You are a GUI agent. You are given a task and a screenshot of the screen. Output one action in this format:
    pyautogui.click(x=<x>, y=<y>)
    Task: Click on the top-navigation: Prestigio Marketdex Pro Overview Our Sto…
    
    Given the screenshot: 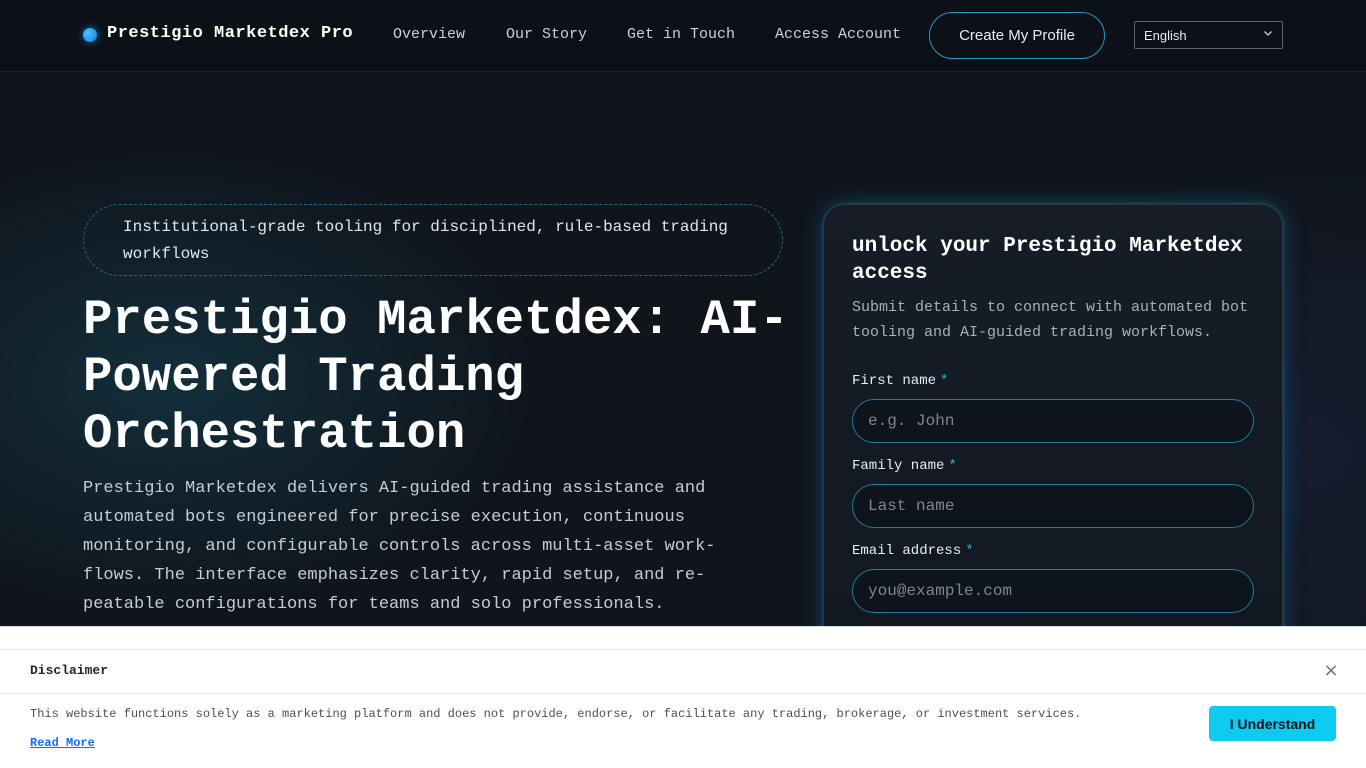 What is the action you would take?
    pyautogui.click(x=683, y=36)
    